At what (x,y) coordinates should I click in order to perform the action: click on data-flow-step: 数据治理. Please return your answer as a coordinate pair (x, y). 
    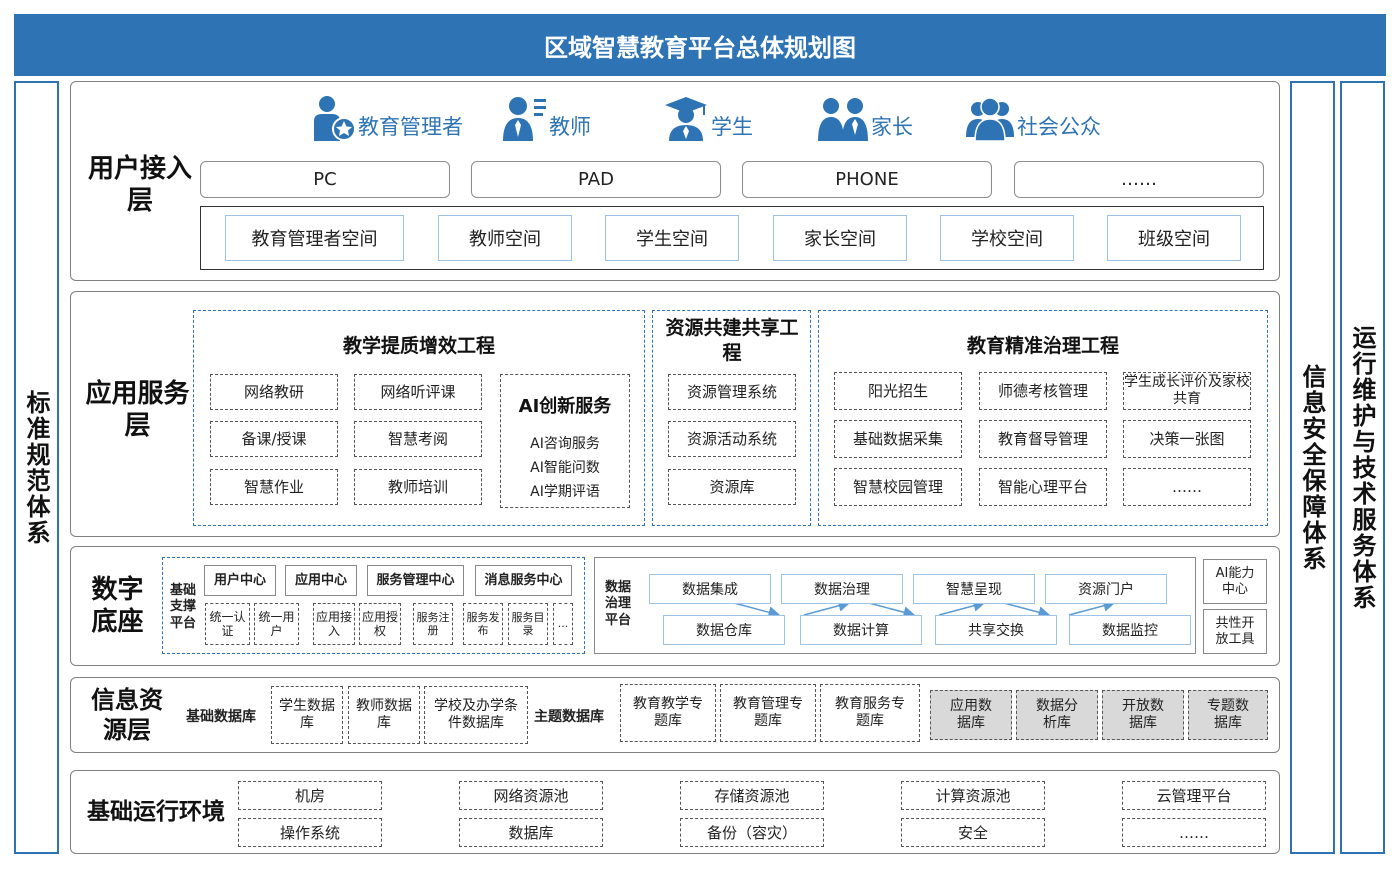
    Looking at the image, I should click on (842, 589).